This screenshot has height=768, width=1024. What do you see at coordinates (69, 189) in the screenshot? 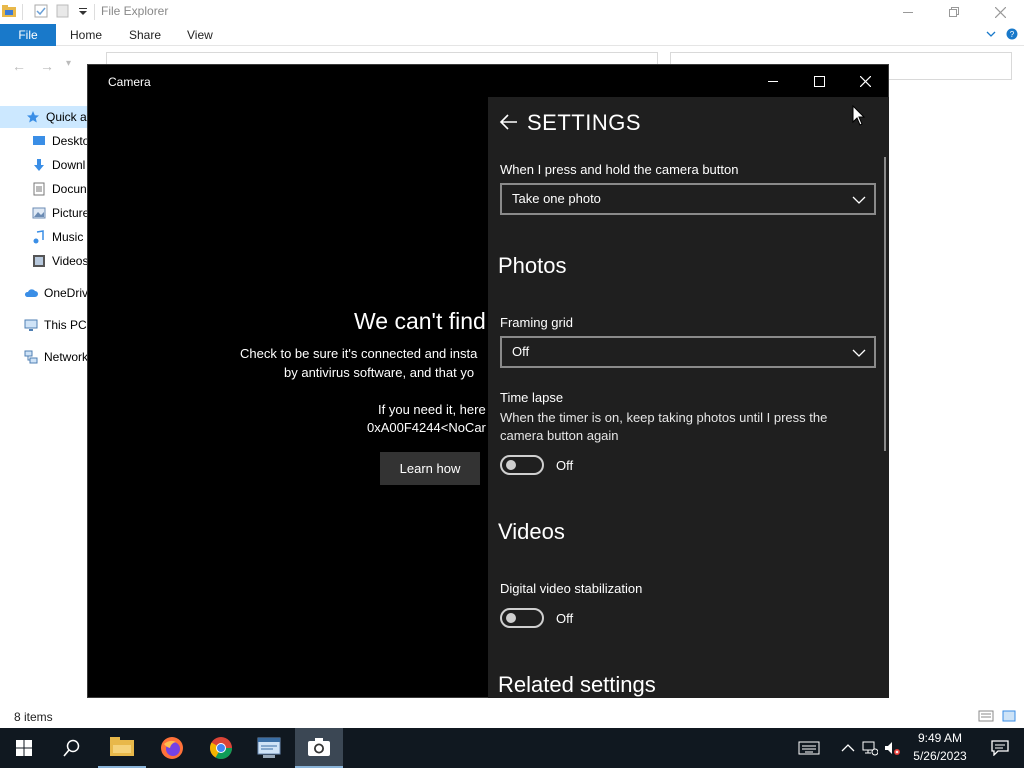
I see `sidebar-item-label: Docun` at bounding box center [69, 189].